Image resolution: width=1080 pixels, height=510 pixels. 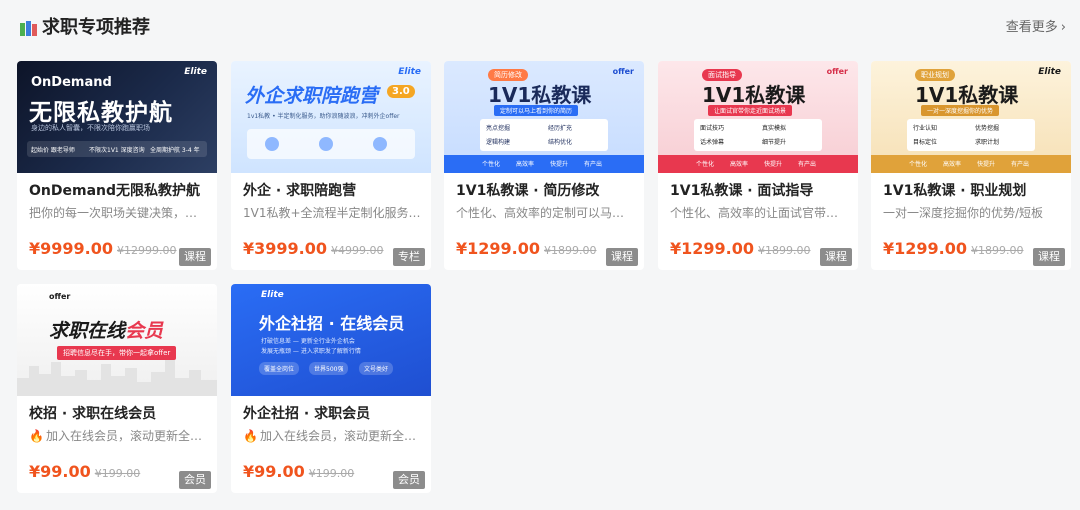 I want to click on card-banner: offer 求职在线会员 招聘信息尽在手，带你一起拿offer, so click(x=117, y=340).